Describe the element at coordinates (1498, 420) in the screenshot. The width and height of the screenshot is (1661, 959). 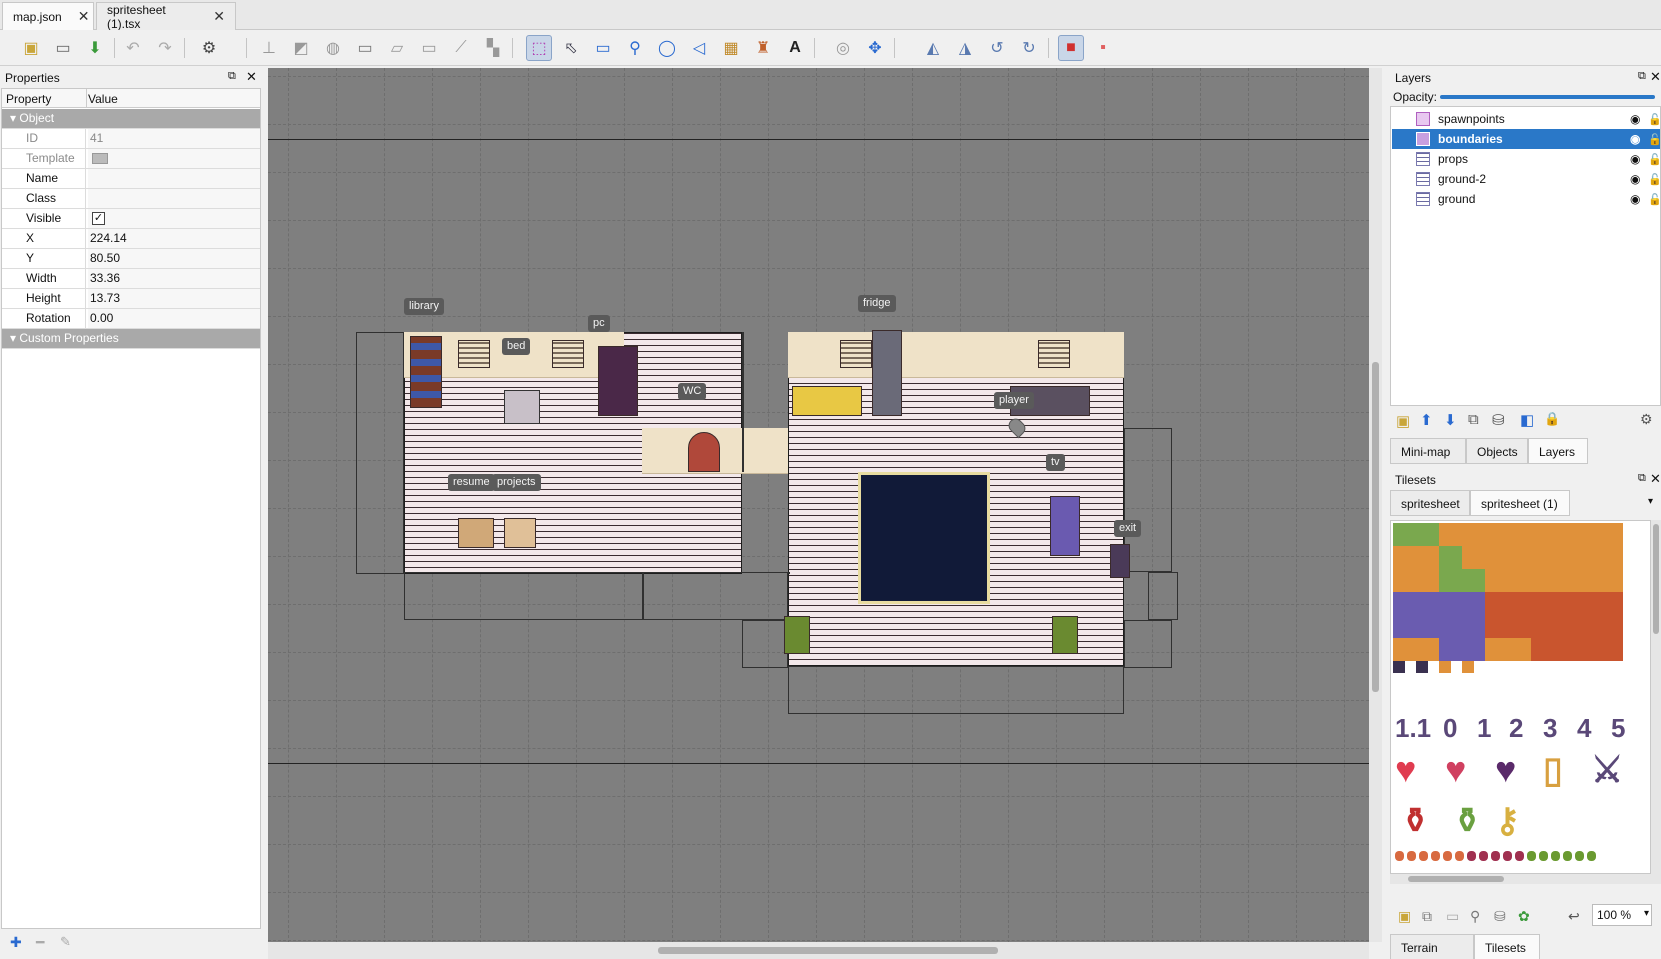
I see `delete-layer-icon: ⛁` at that location.